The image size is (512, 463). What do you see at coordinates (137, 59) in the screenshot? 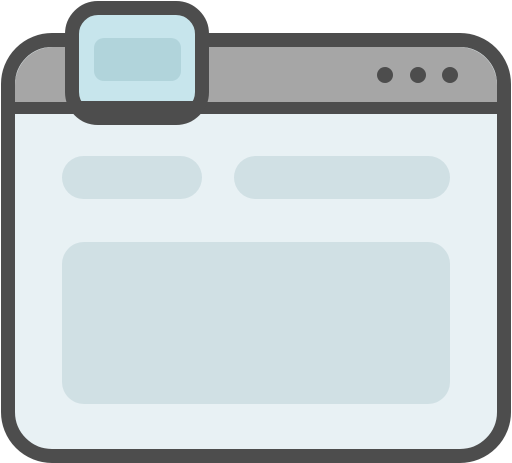
I see `tab-inner-panel` at bounding box center [137, 59].